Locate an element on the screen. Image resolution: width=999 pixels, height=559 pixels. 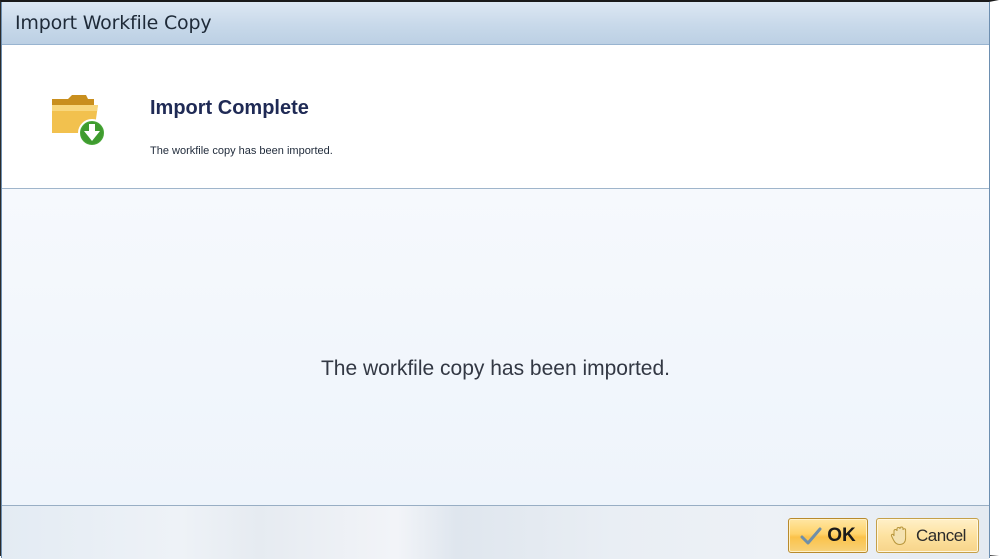
banner-subtitle: The workfile copy has been imported. is located at coordinates (241, 151).